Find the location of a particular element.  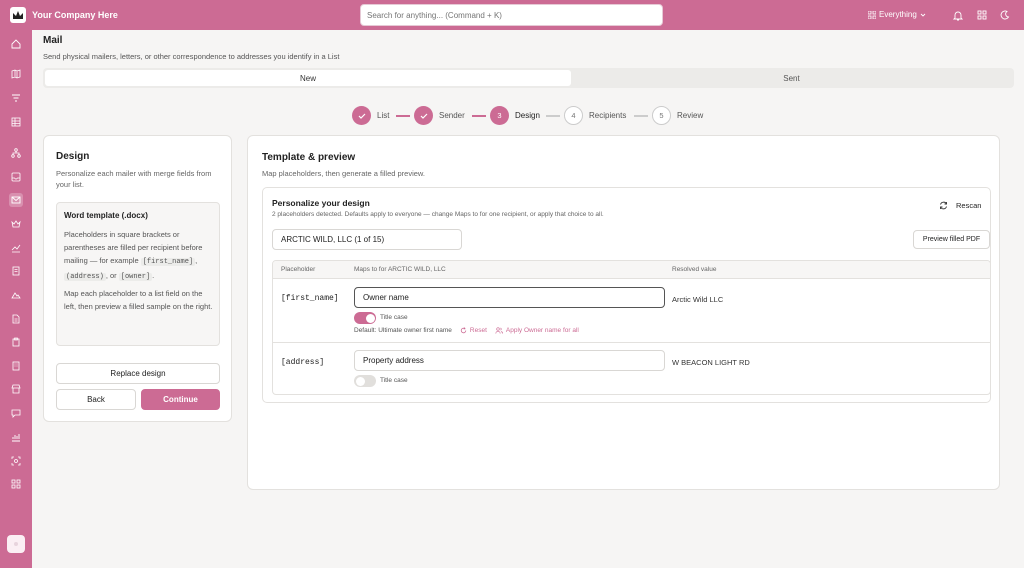

grid-small-icon is located at coordinates (872, 14).